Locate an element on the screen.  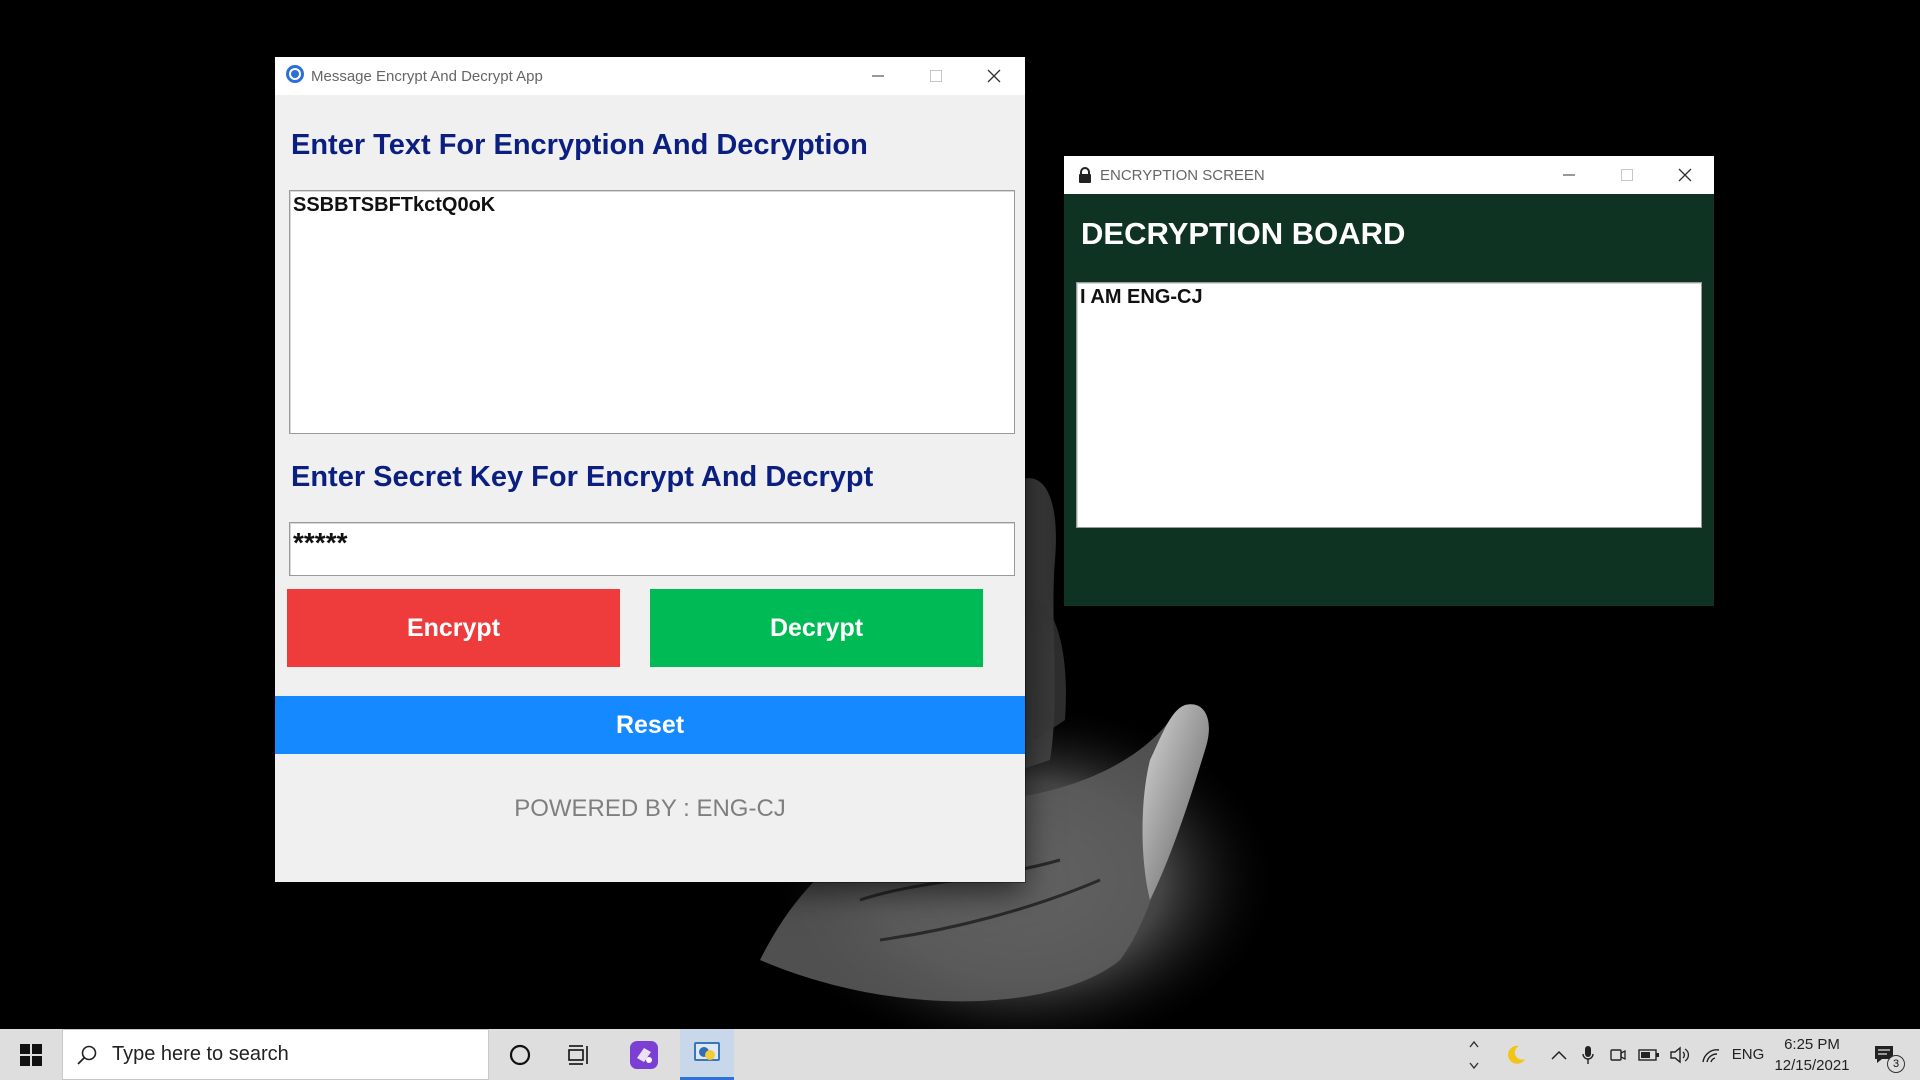
night-light-tray-button is located at coordinates (1516, 1054).